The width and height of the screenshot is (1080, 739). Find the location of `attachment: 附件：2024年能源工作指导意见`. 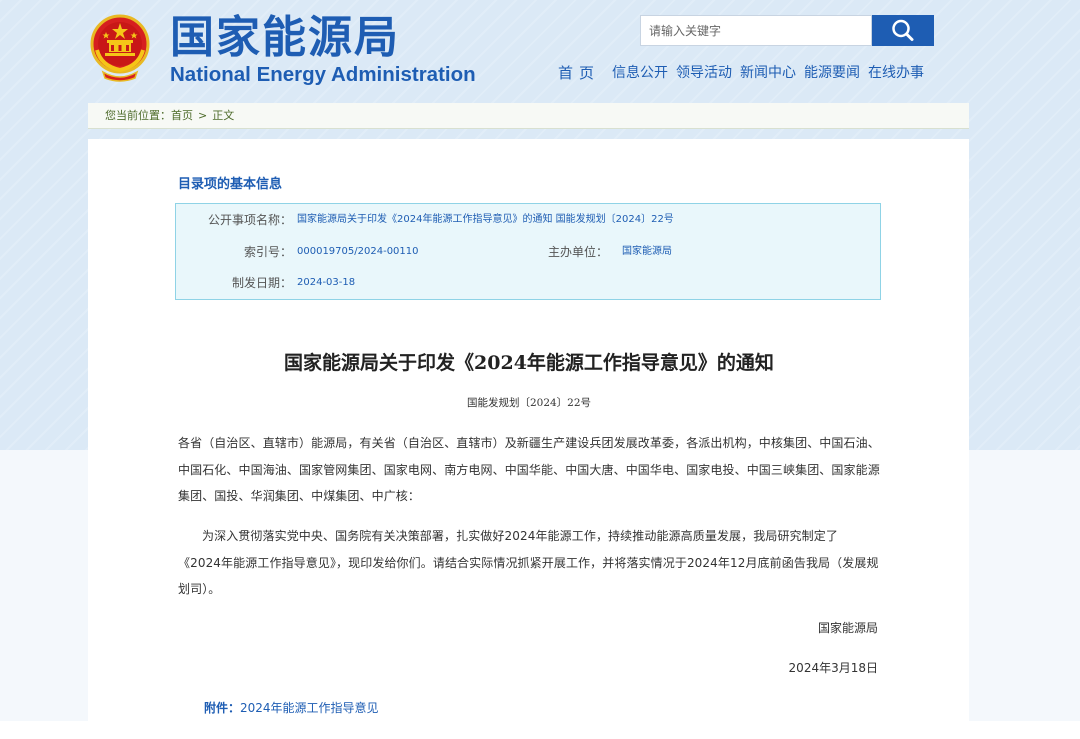

attachment: 附件：2024年能源工作指导意见 is located at coordinates (291, 708).